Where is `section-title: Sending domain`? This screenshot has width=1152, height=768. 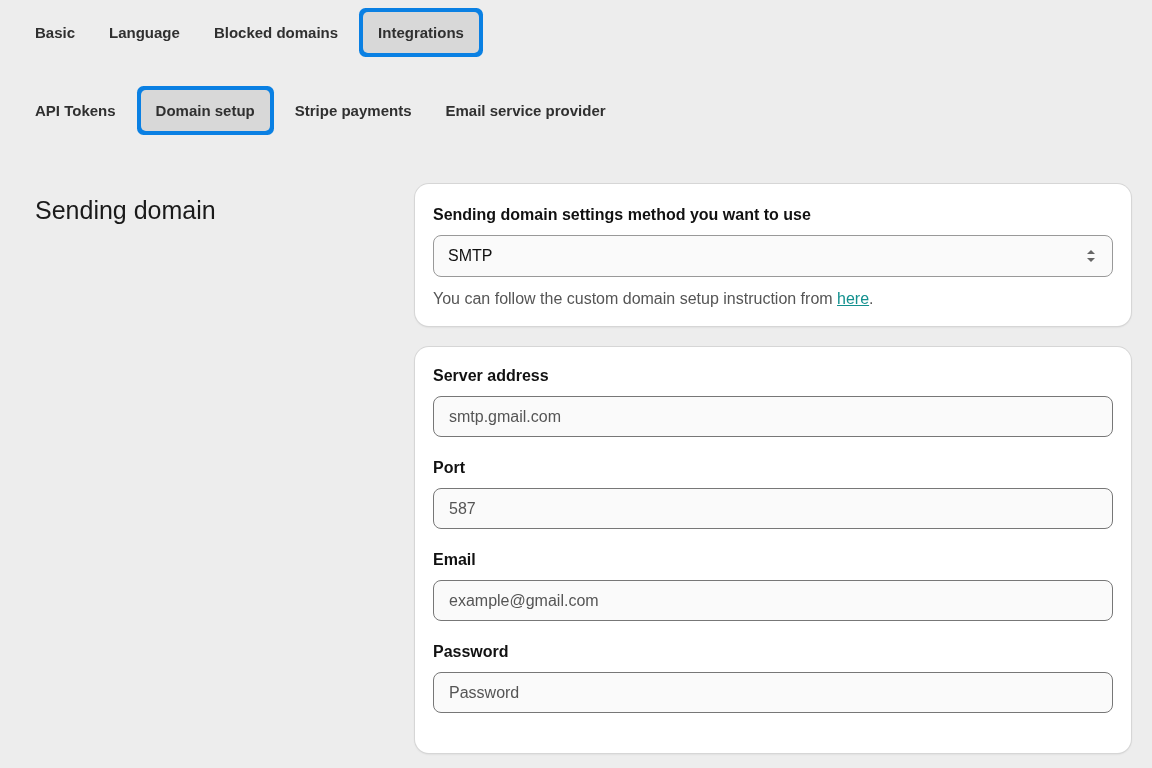
section-title: Sending domain is located at coordinates (126, 210).